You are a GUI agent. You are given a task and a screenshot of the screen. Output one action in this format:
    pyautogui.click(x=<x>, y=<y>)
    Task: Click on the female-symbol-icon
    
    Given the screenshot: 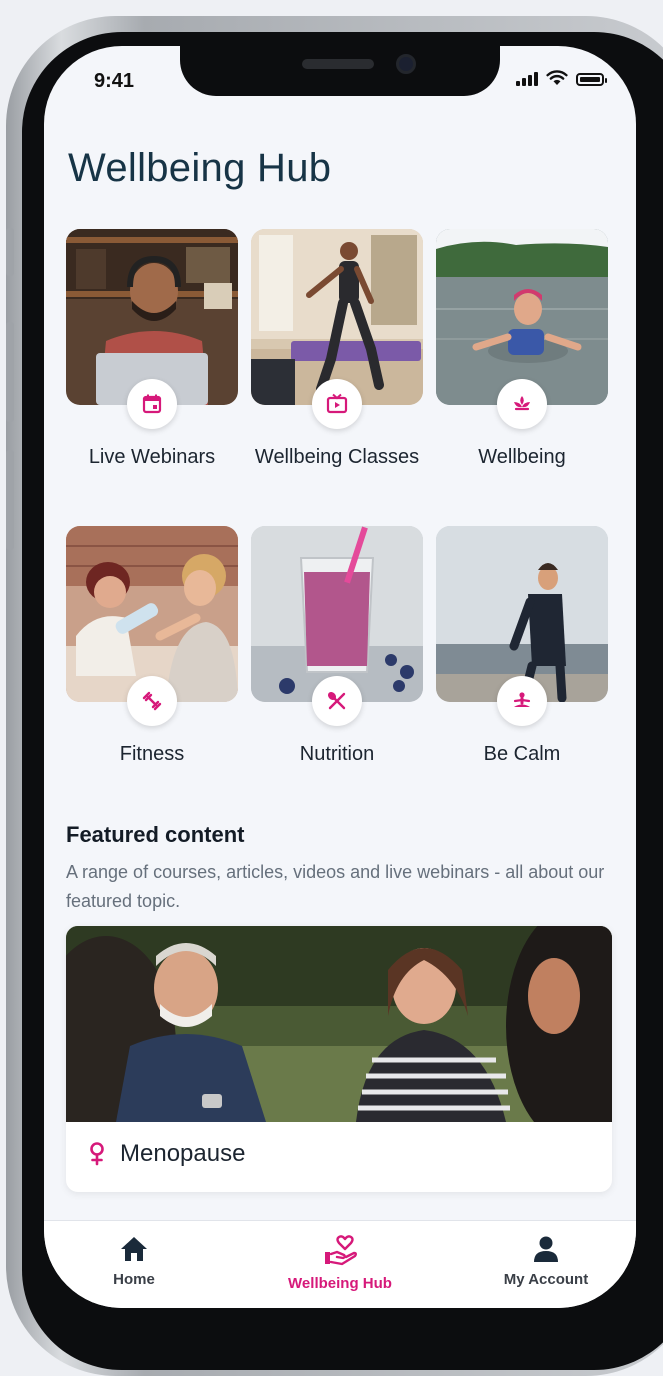 What is the action you would take?
    pyautogui.click(x=97, y=1154)
    